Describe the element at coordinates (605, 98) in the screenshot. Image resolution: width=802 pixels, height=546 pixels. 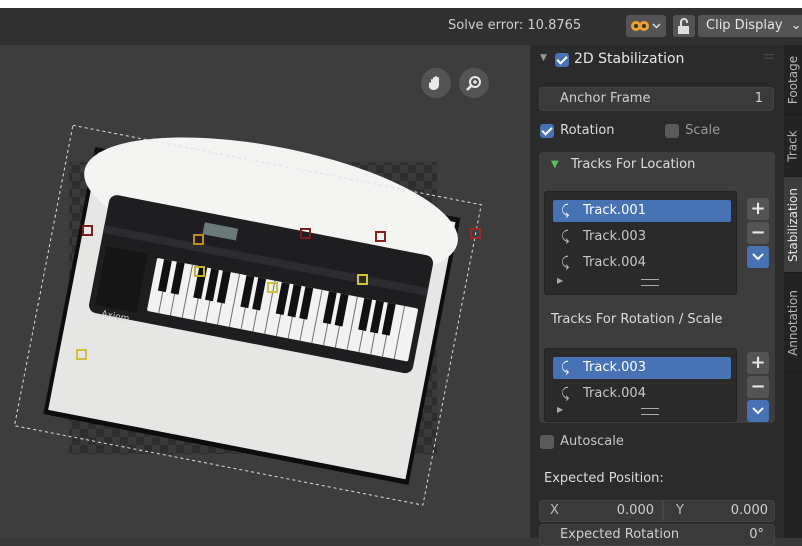
I see `anchor-frame-label: Anchor Frame` at that location.